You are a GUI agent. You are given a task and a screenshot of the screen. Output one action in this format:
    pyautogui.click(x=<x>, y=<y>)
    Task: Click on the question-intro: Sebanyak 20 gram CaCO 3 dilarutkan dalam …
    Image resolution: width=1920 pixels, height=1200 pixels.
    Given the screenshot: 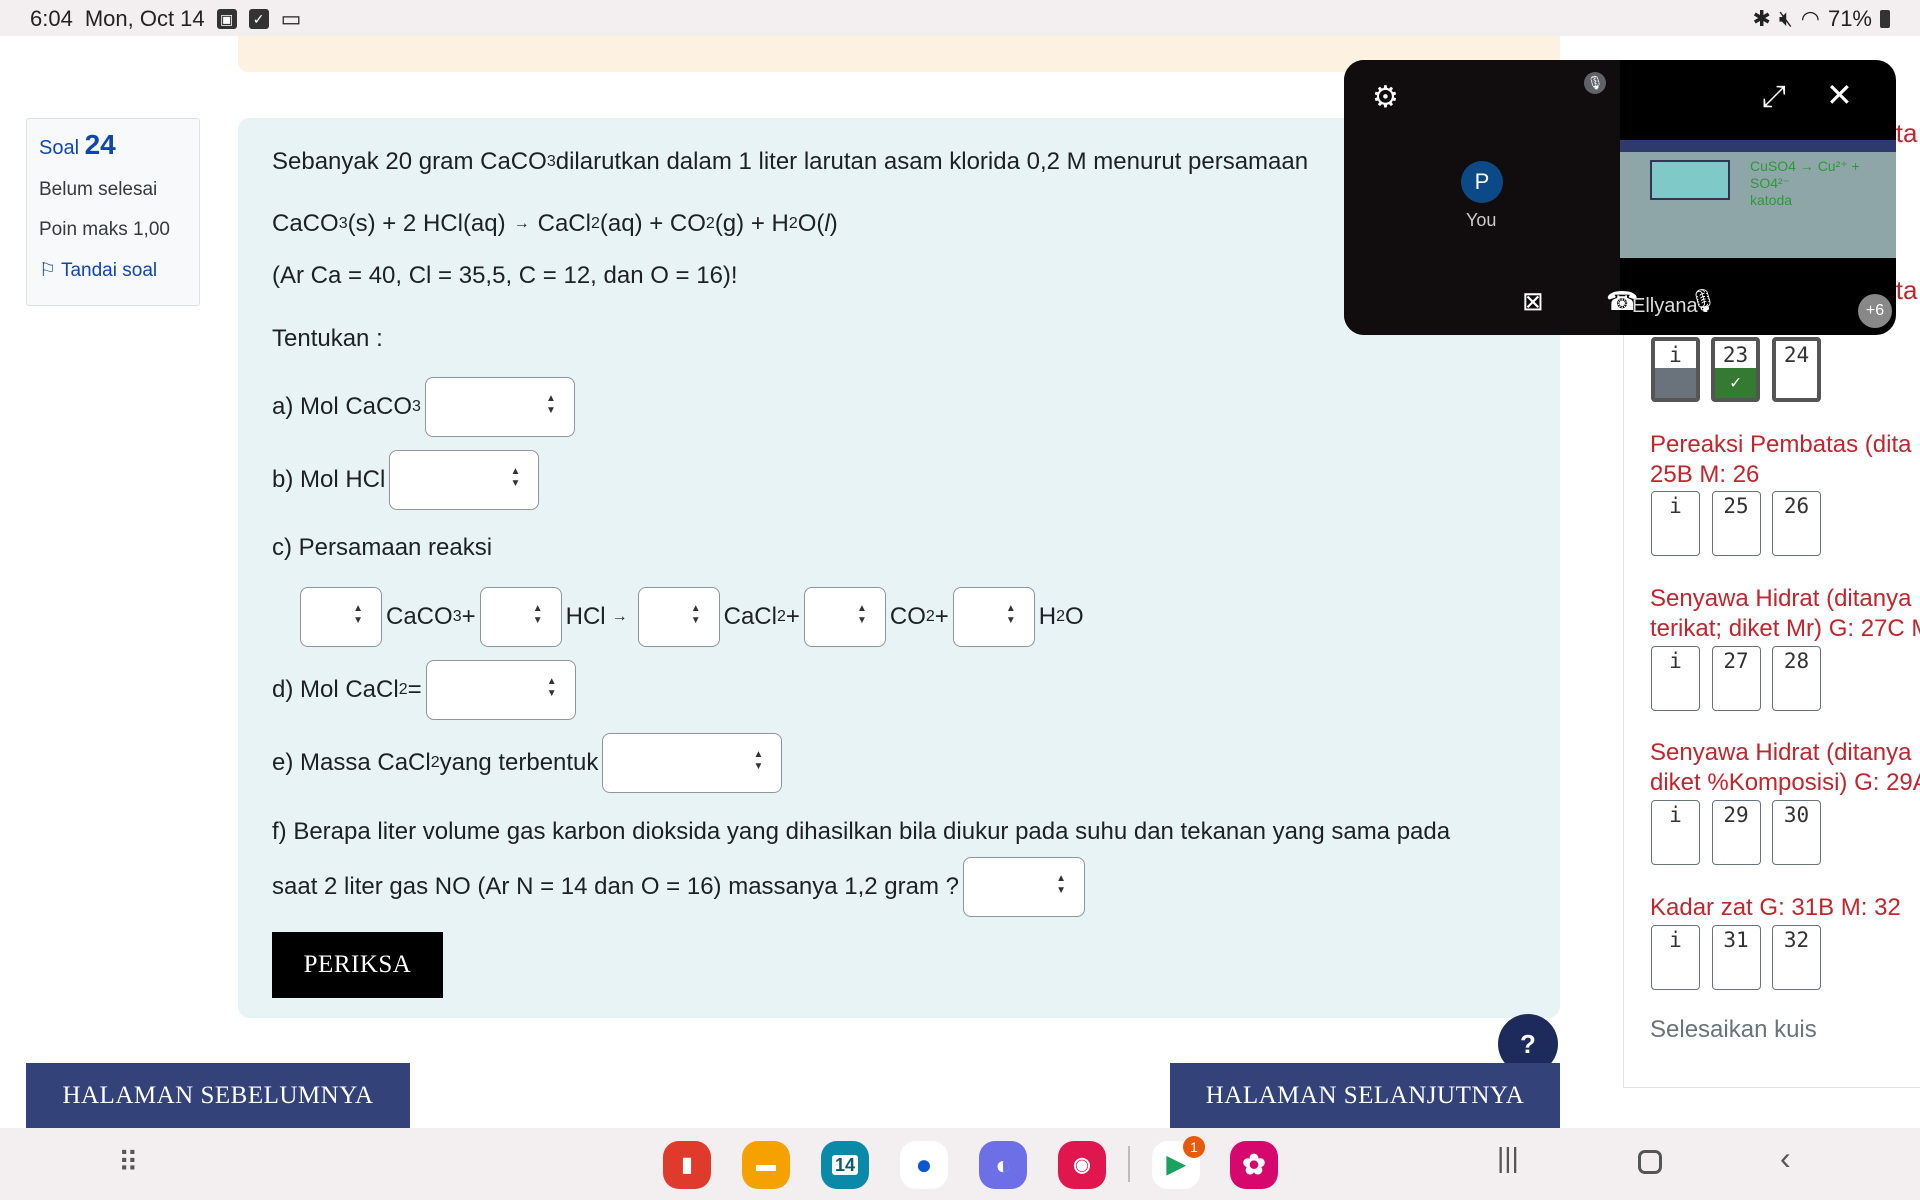 What is the action you would take?
    pyautogui.click(x=790, y=161)
    